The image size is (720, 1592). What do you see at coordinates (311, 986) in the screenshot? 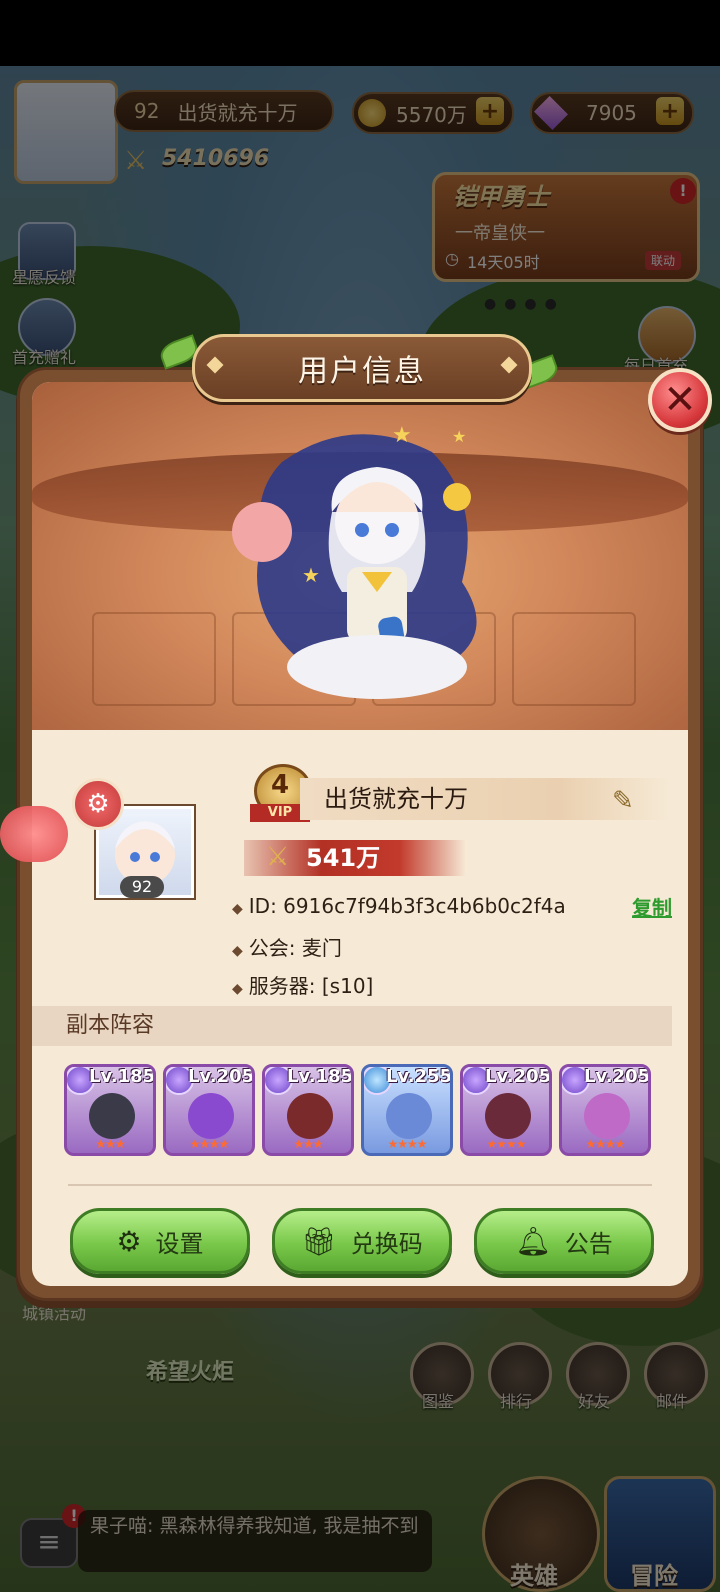
I see `server-name: 服务器: [s10]` at bounding box center [311, 986].